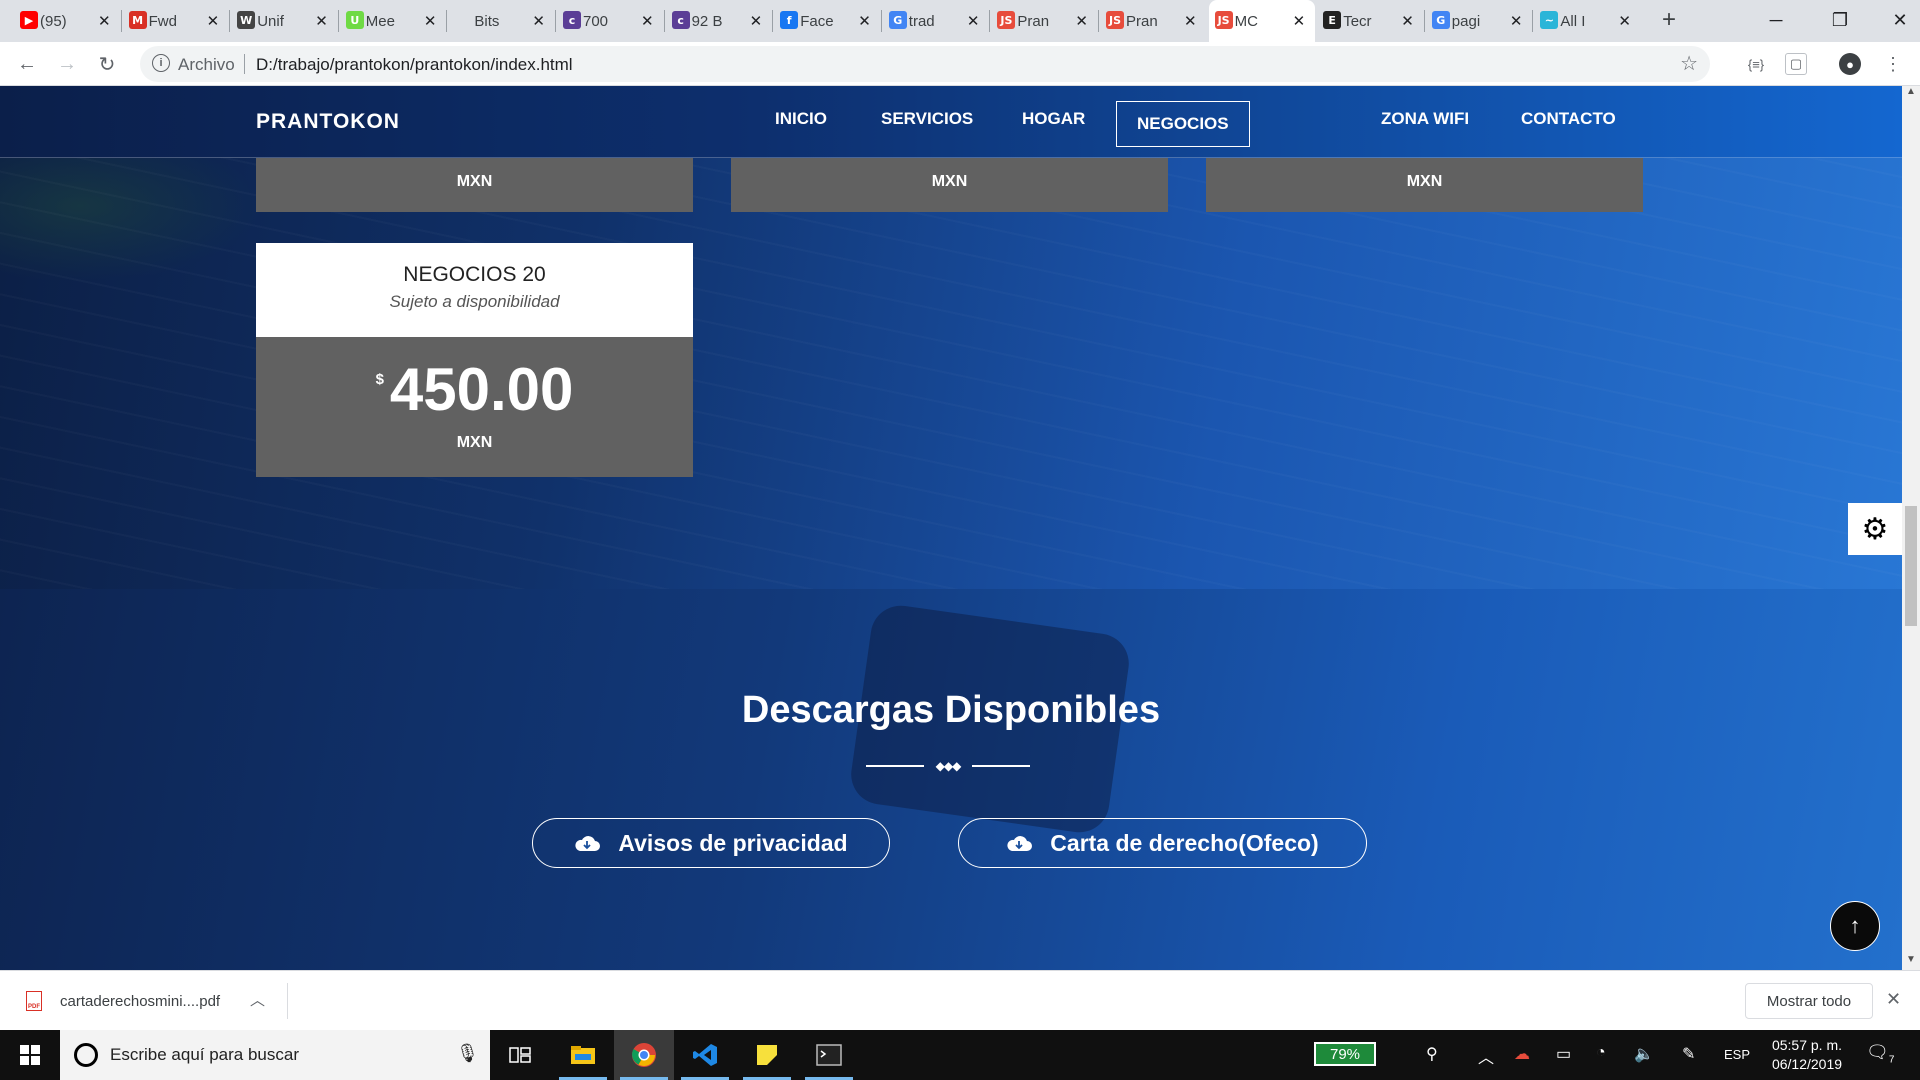 This screenshot has height=1080, width=1920. Describe the element at coordinates (583, 1055) in the screenshot. I see `file-explorer-icon` at that location.